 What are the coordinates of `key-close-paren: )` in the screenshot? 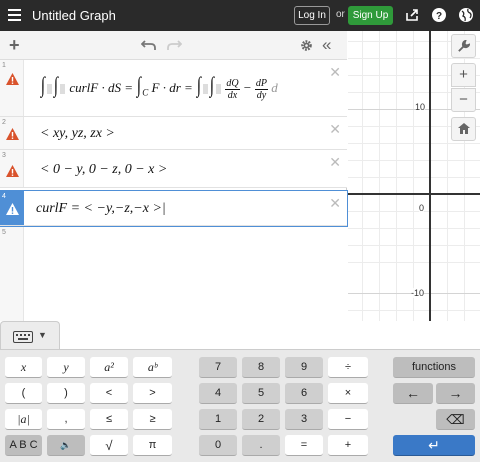 It's located at (66, 393).